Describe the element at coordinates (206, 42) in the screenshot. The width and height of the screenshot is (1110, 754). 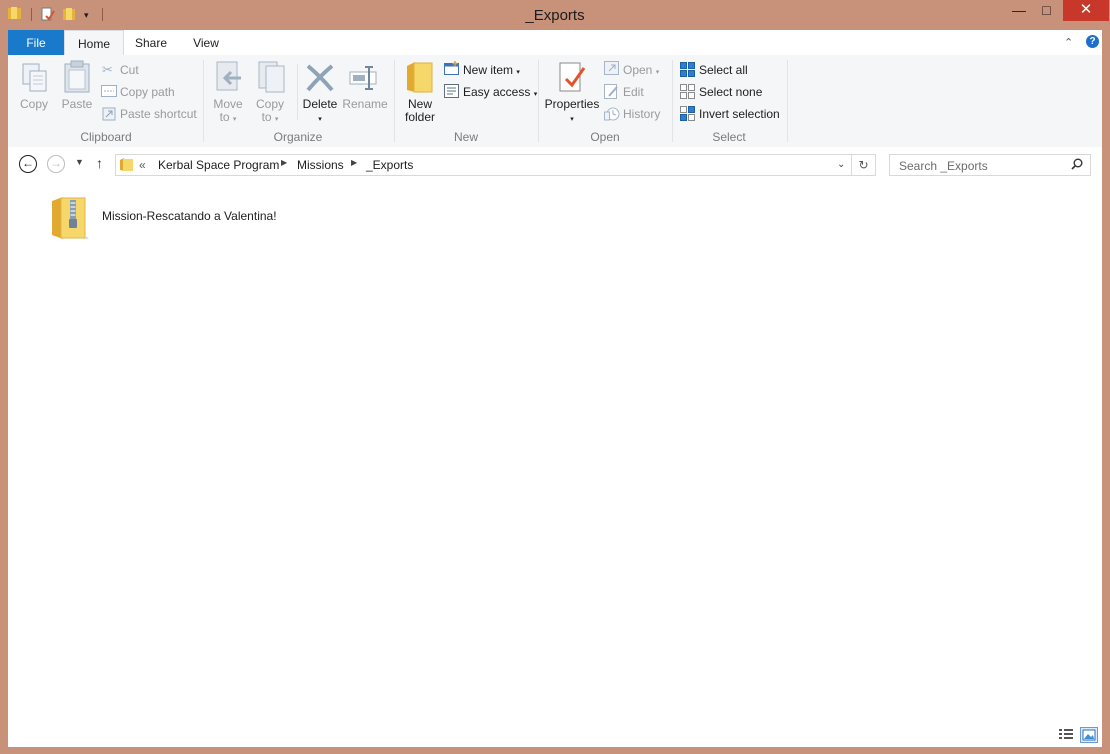
I see `tab-view: View` at that location.